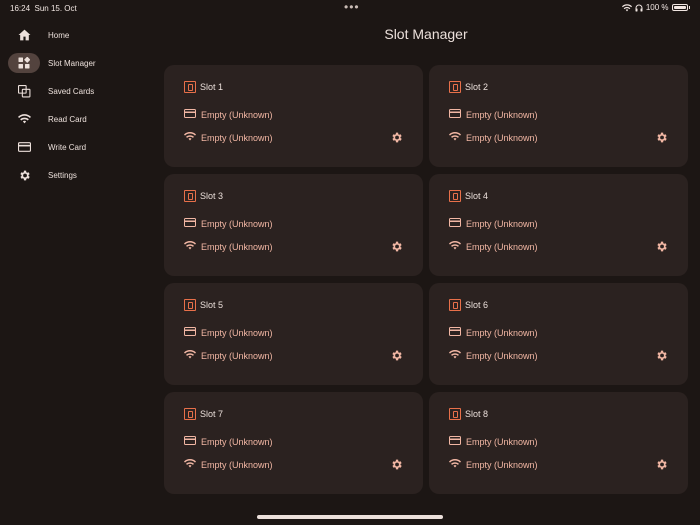 This screenshot has height=525, width=700. What do you see at coordinates (350, 517) in the screenshot?
I see `home-indicator` at bounding box center [350, 517].